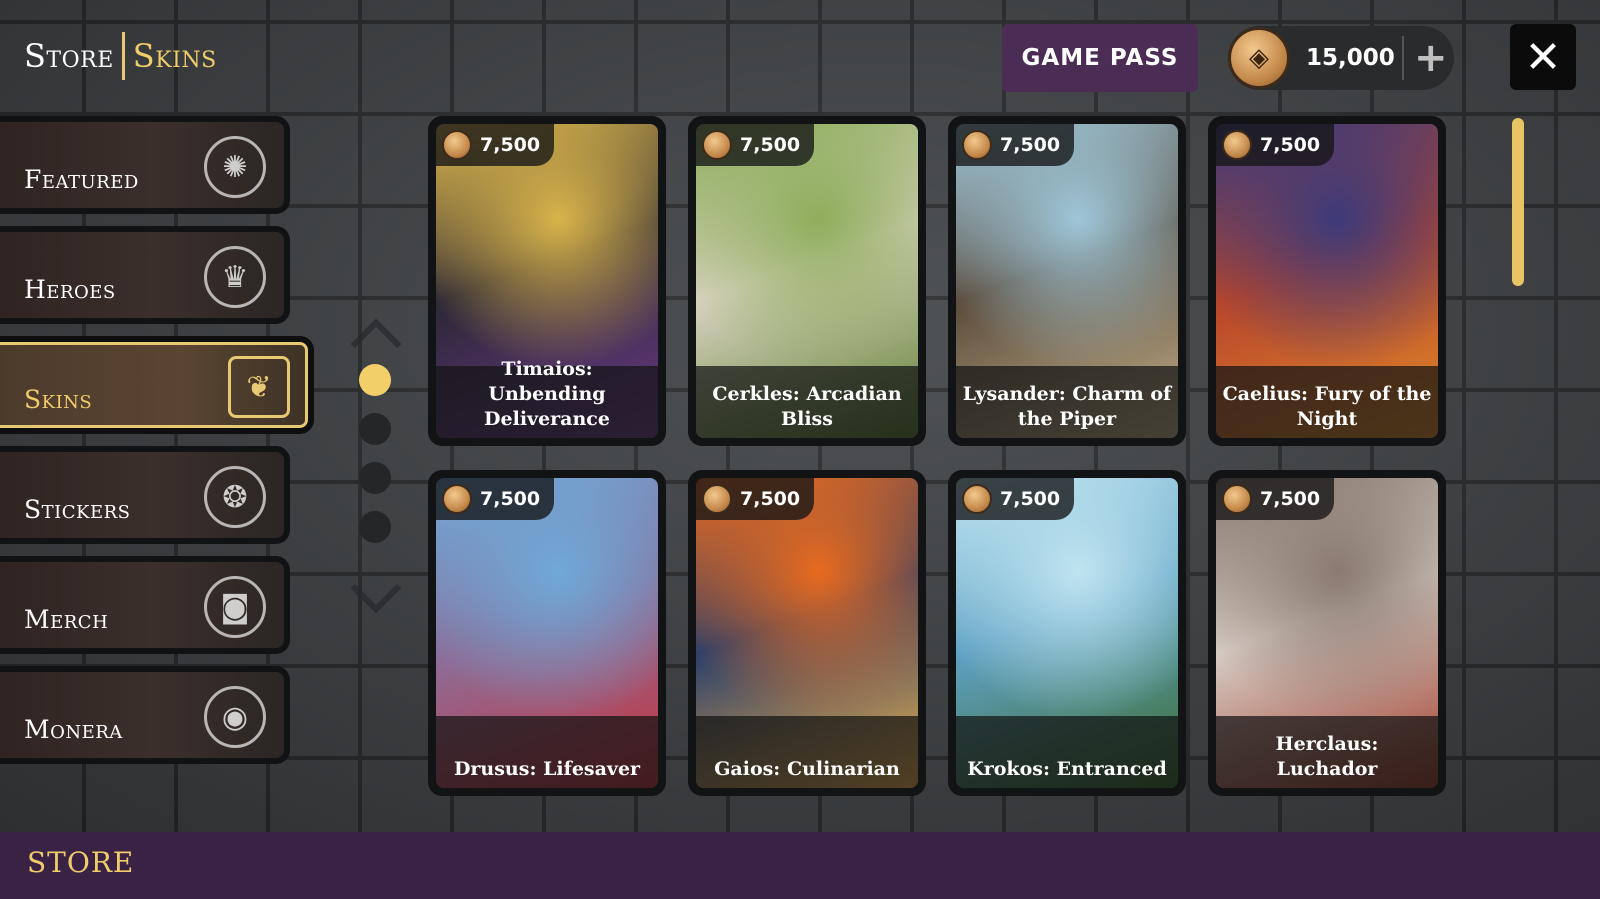  I want to click on skin-card: 7,500 Drusus: Lifesaver, so click(547, 633).